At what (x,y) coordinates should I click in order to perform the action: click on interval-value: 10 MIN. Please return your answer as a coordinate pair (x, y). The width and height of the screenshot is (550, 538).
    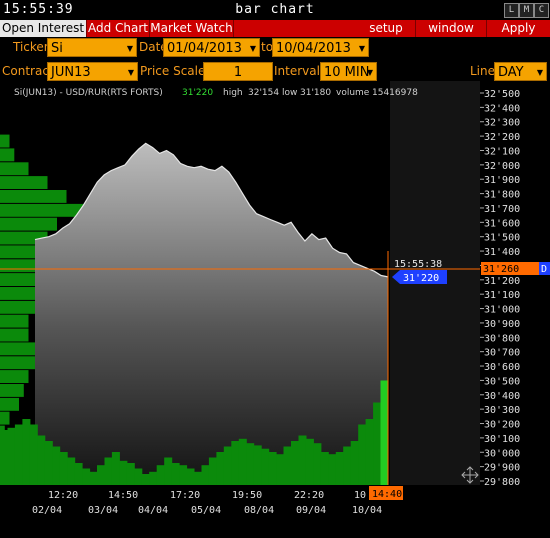
    Looking at the image, I should click on (347, 72).